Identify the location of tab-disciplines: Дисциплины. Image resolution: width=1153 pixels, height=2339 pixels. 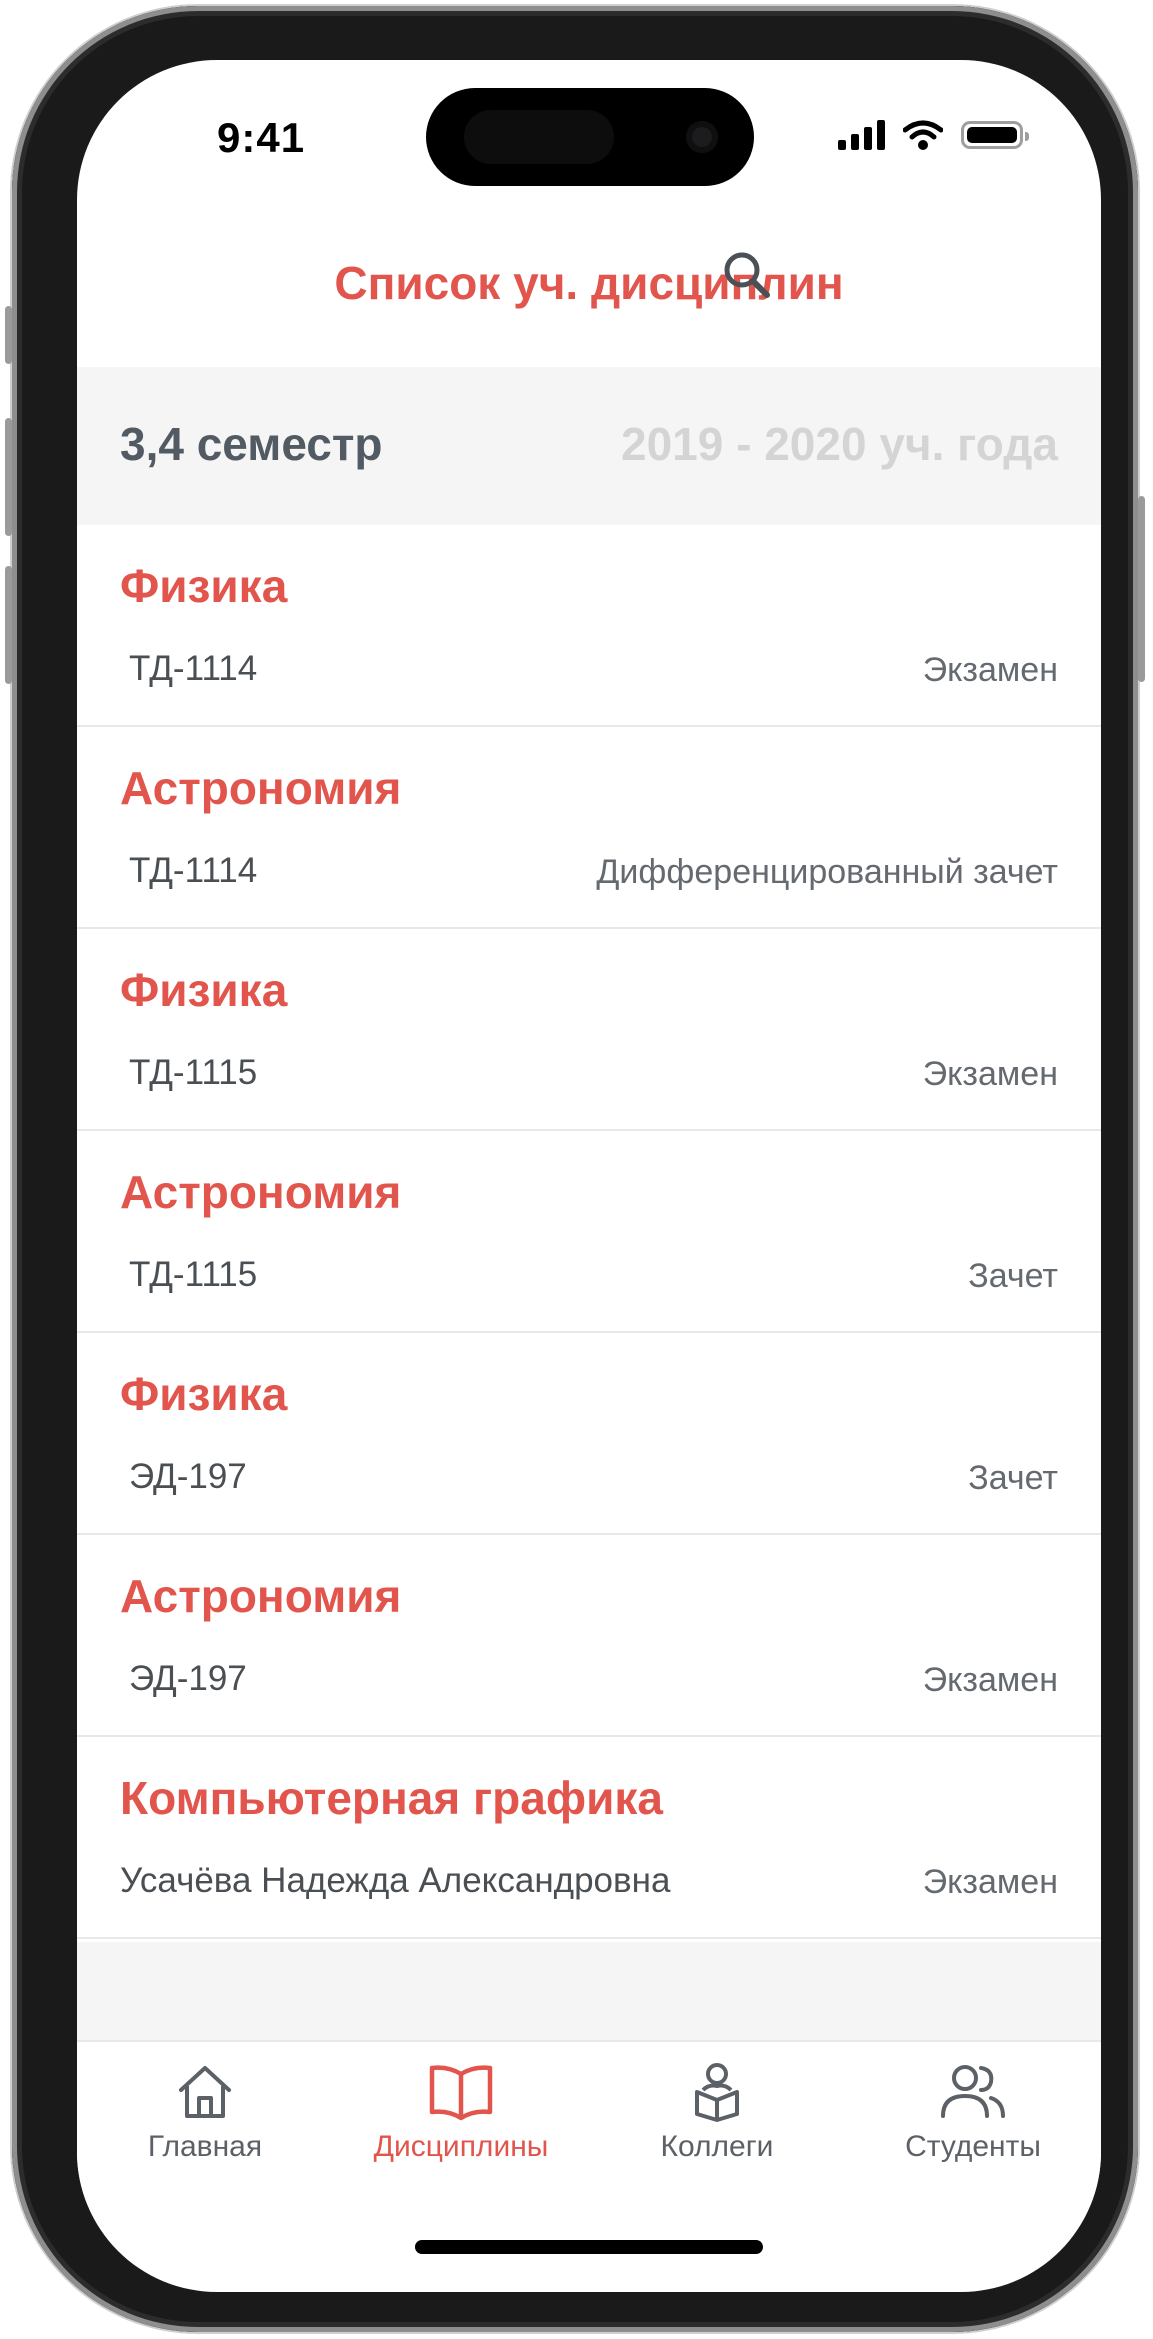
(461, 2112).